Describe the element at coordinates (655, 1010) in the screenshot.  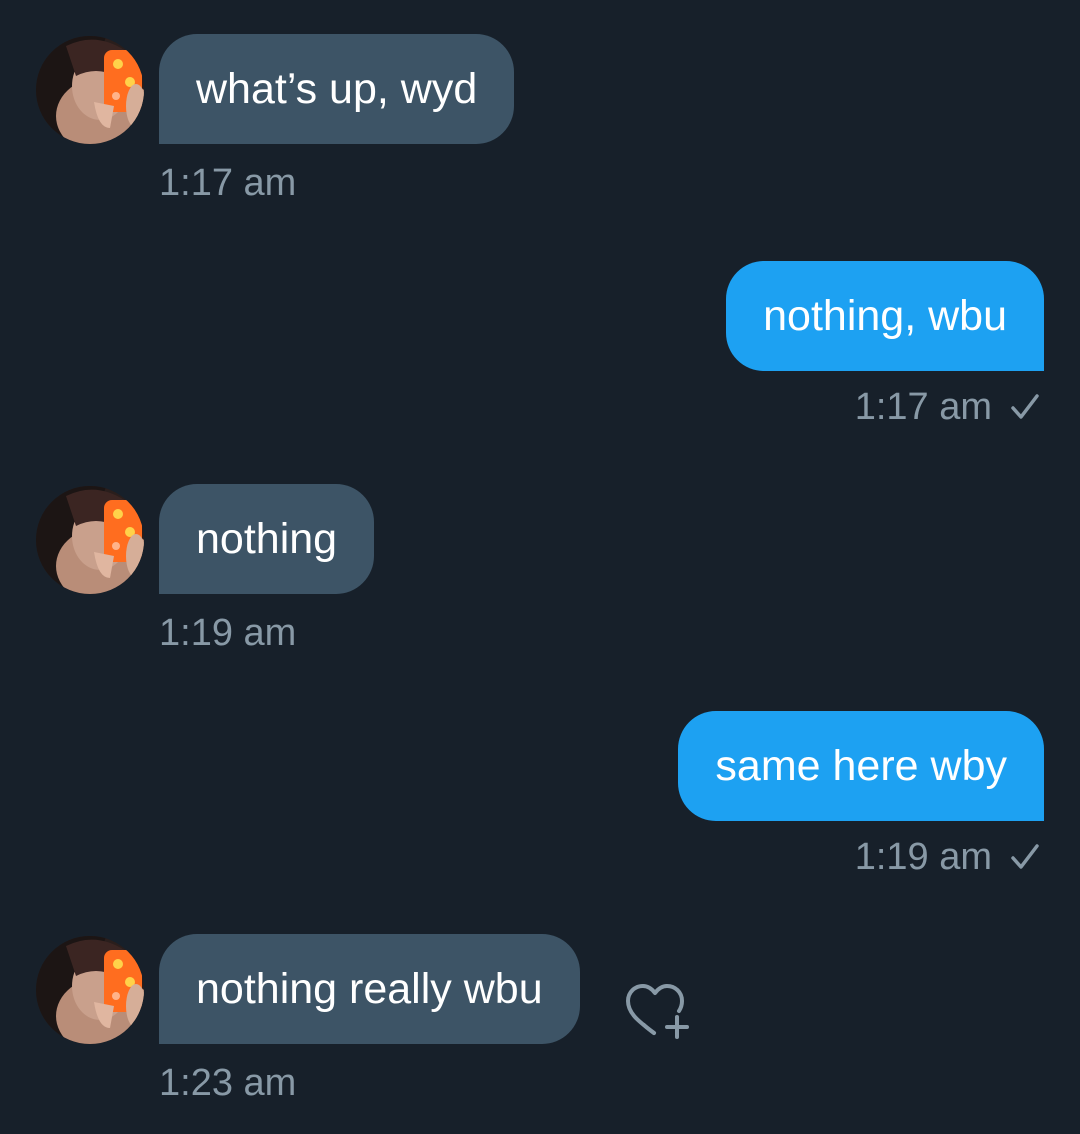
I see `heart-plus-icon` at that location.